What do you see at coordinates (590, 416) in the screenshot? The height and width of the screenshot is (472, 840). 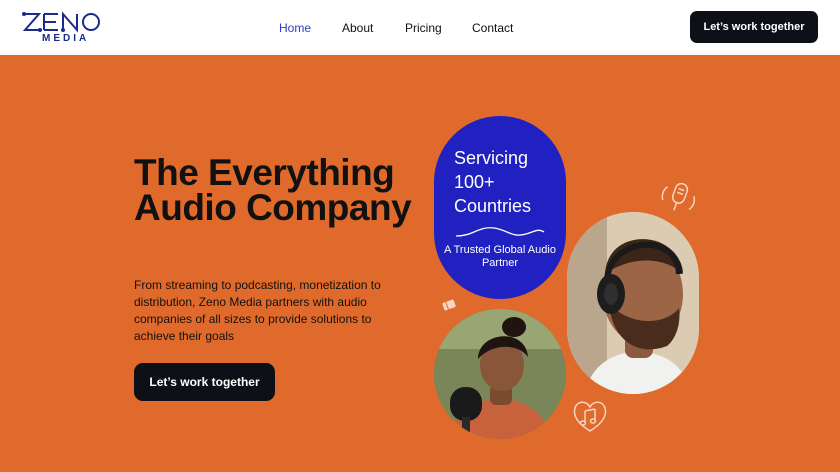 I see `music-heart-icon` at bounding box center [590, 416].